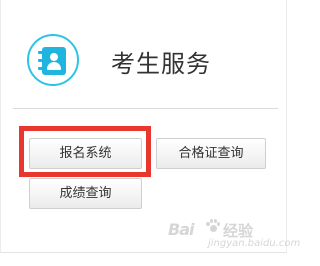  I want to click on book-shape, so click(52, 61).